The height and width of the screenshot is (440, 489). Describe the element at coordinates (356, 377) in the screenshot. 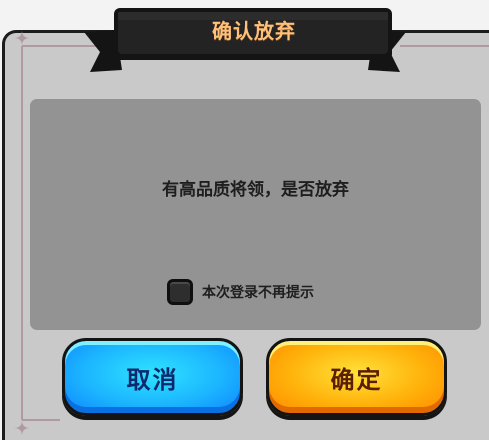

I see `confirm-button: 确定` at that location.